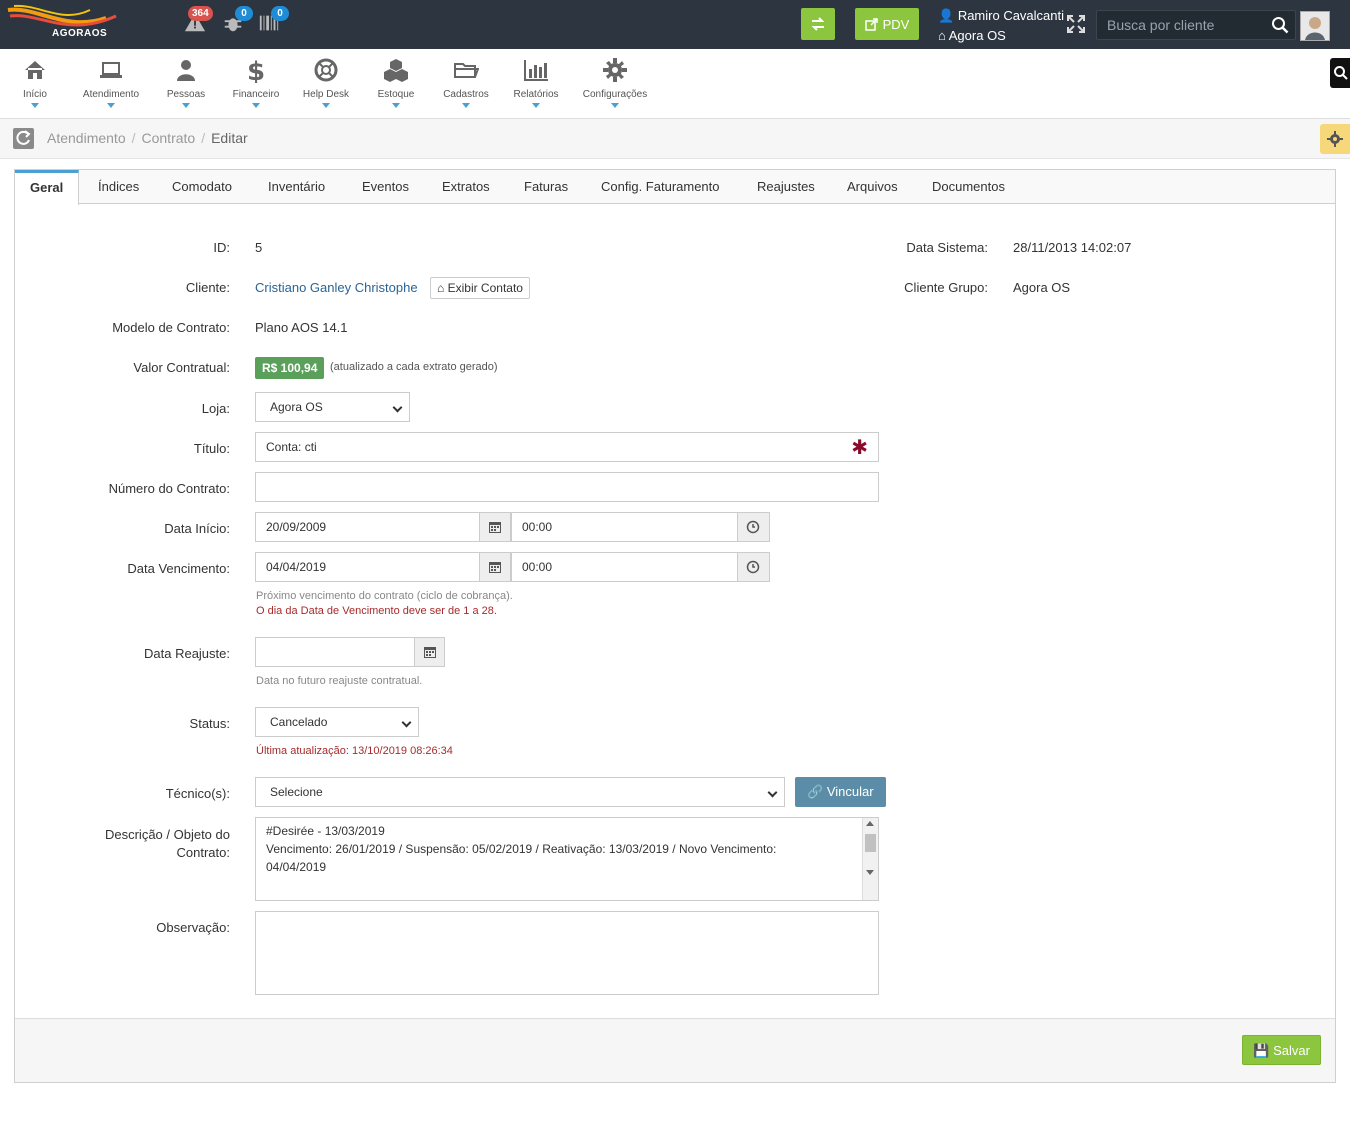 This screenshot has width=1350, height=1124. I want to click on bugs-notification: 0, so click(237, 22).